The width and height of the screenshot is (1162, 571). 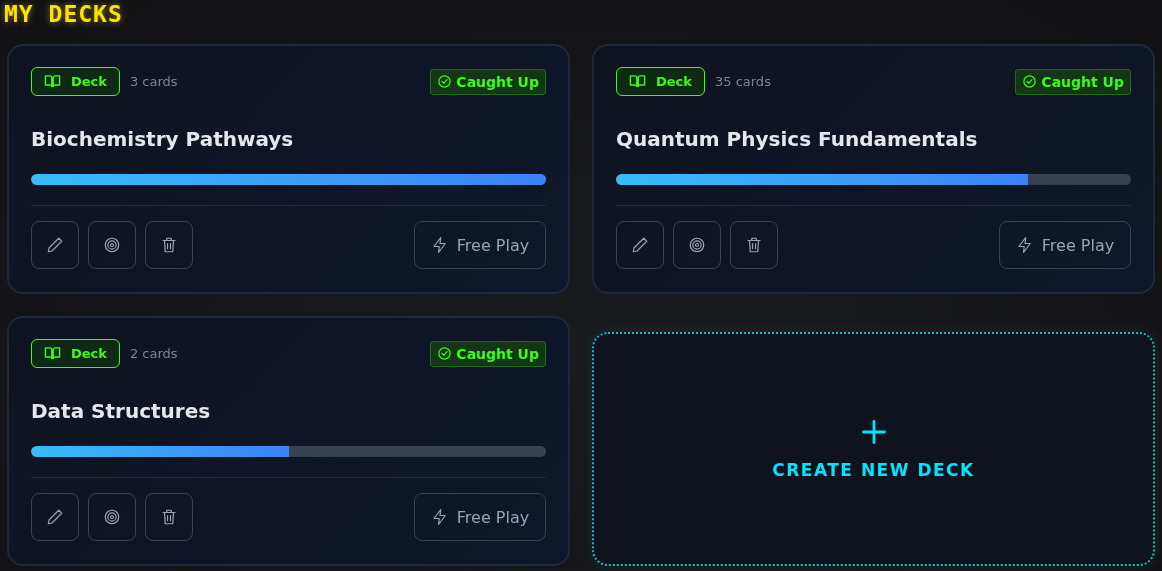 What do you see at coordinates (153, 353) in the screenshot?
I see `card-count: 2 cards` at bounding box center [153, 353].